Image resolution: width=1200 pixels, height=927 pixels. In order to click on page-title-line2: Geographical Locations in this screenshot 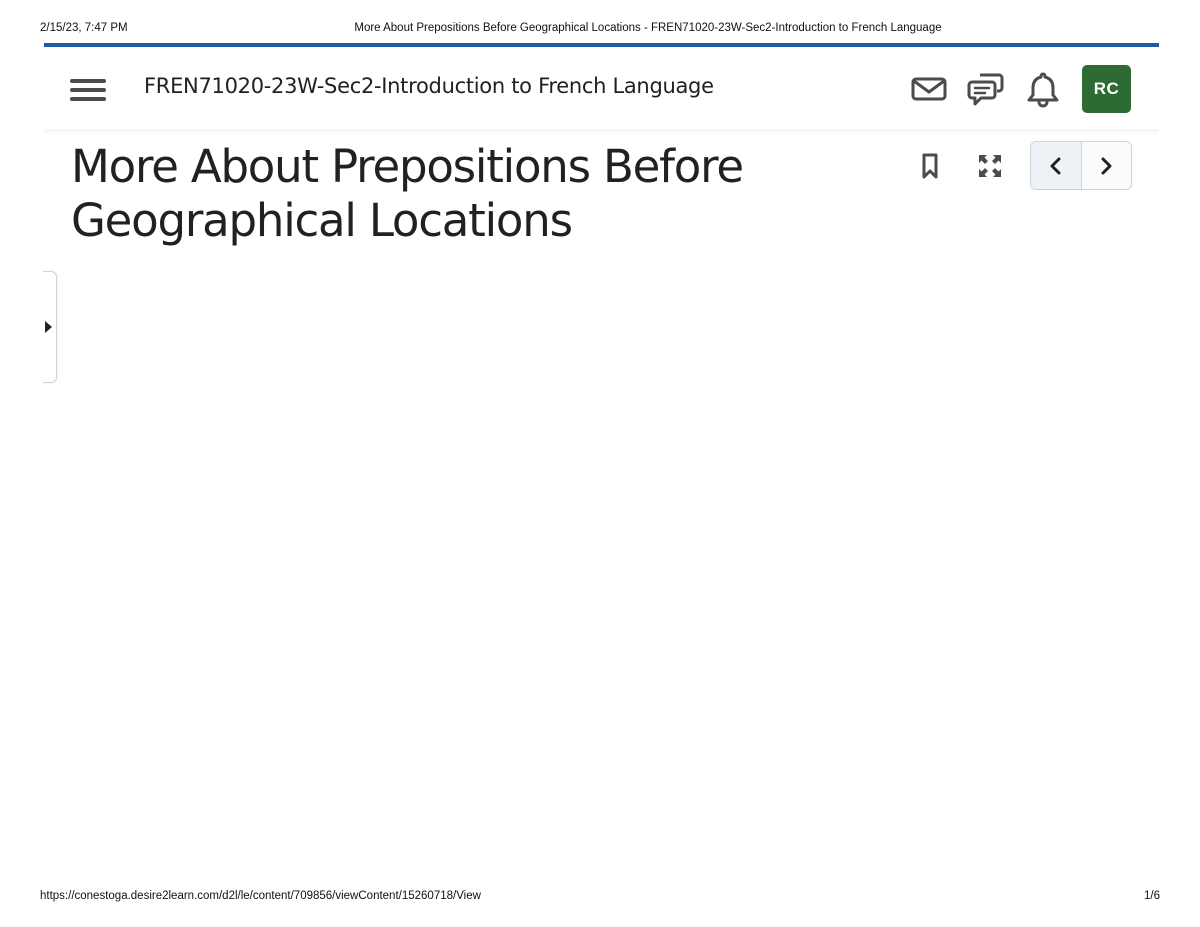, I will do `click(322, 220)`.